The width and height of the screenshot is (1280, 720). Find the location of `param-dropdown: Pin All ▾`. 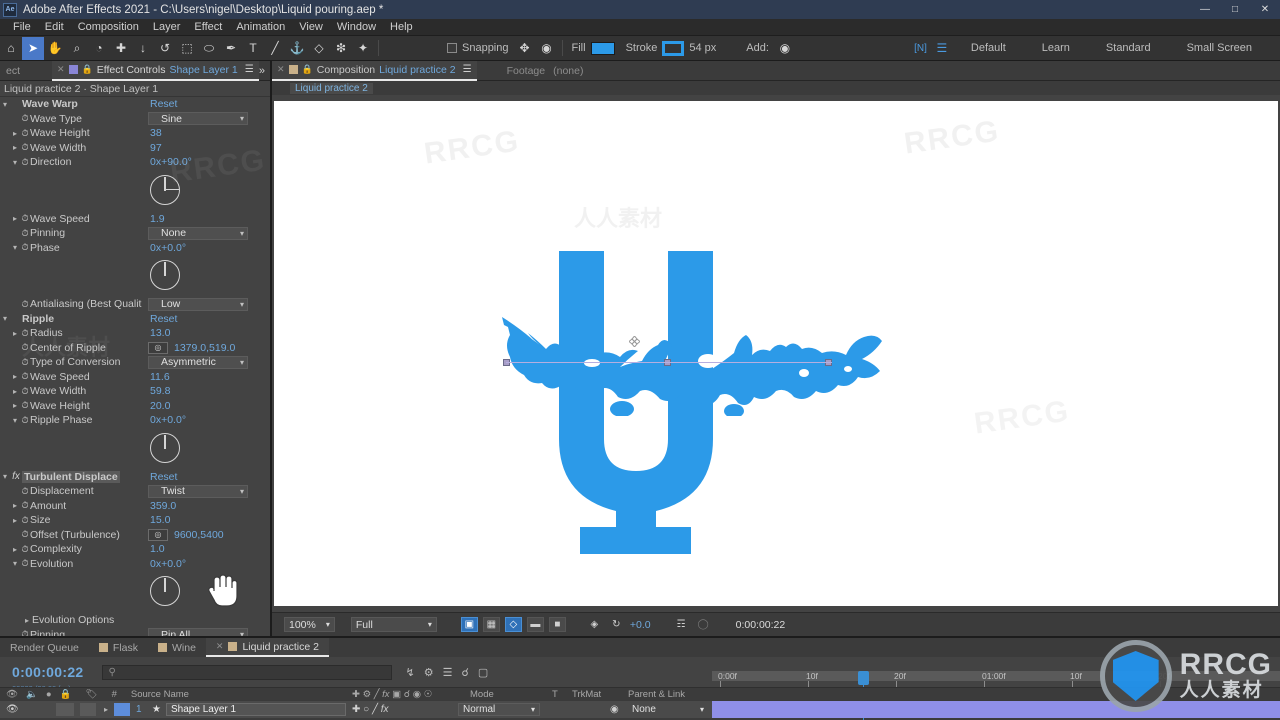

param-dropdown: Pin All ▾ is located at coordinates (198, 632).